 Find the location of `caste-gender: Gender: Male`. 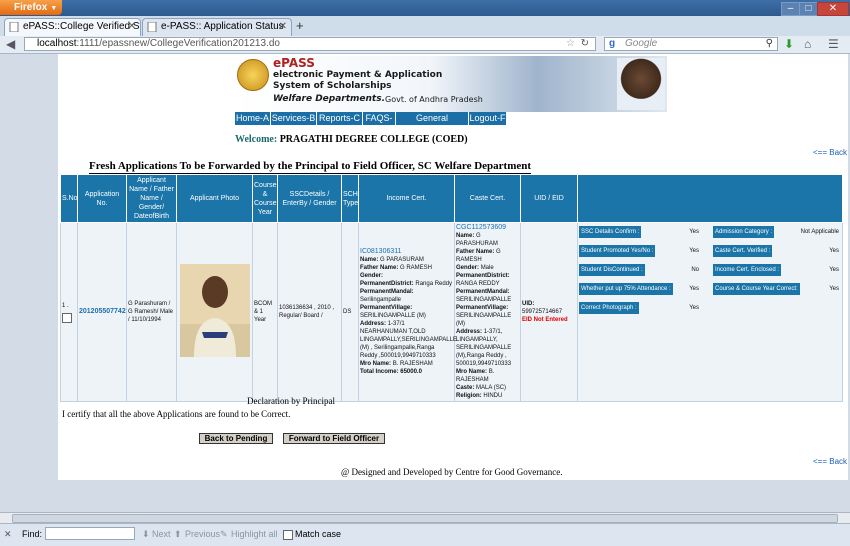

caste-gender: Gender: Male is located at coordinates (487, 268).